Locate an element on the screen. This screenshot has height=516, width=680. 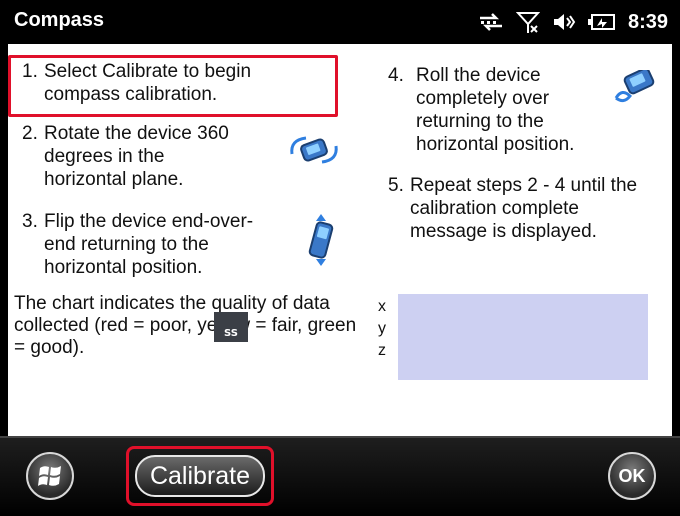
axis-label-y: y is located at coordinates (382, 328).